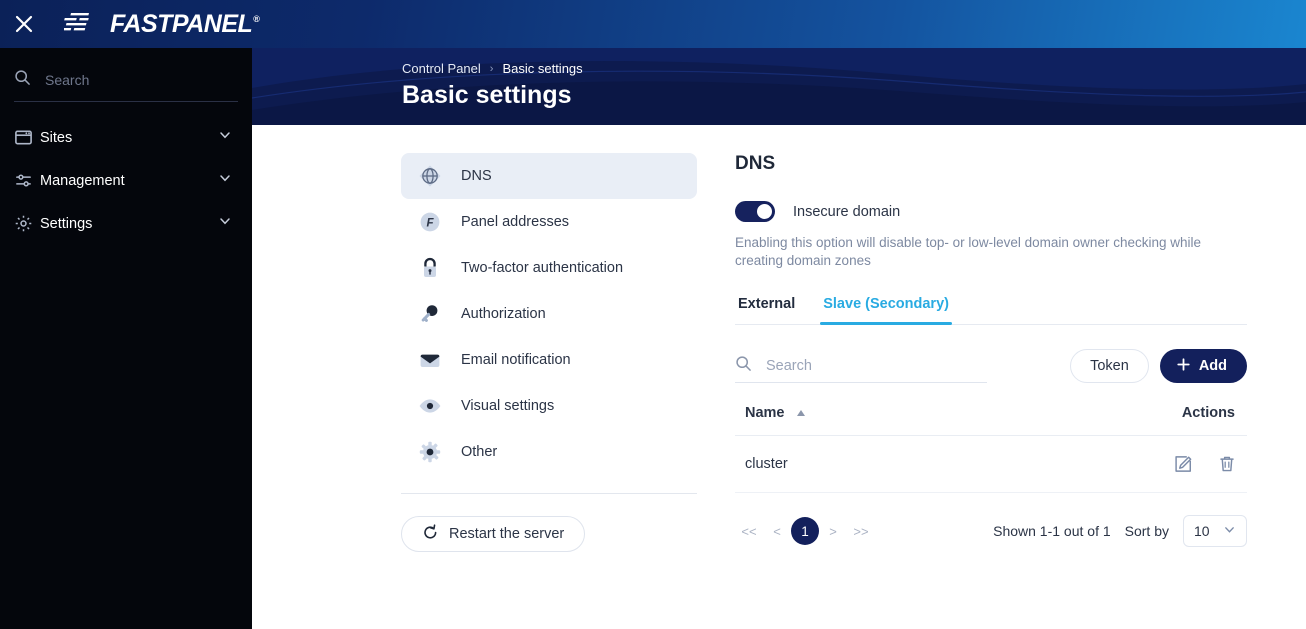  Describe the element at coordinates (549, 176) in the screenshot. I see `settings-item-dns: DNS` at that location.